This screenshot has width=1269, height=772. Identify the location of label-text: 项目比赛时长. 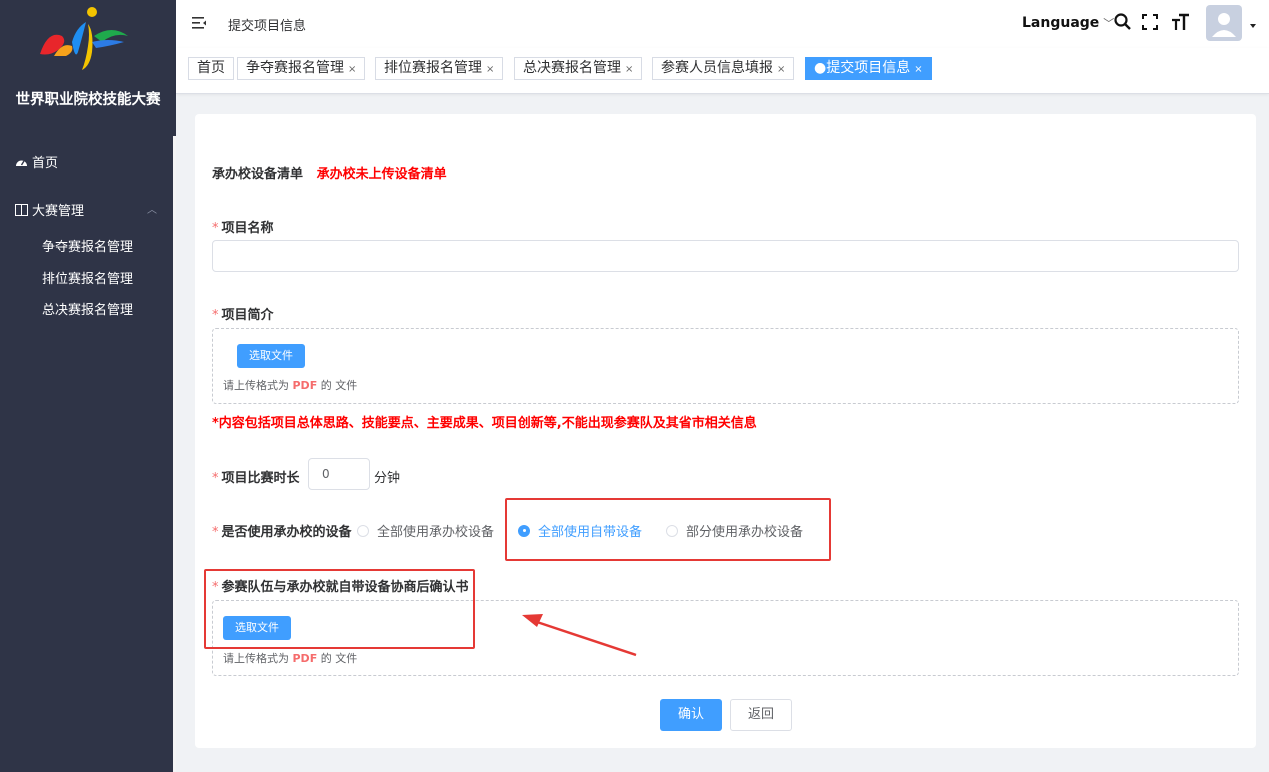
(260, 478).